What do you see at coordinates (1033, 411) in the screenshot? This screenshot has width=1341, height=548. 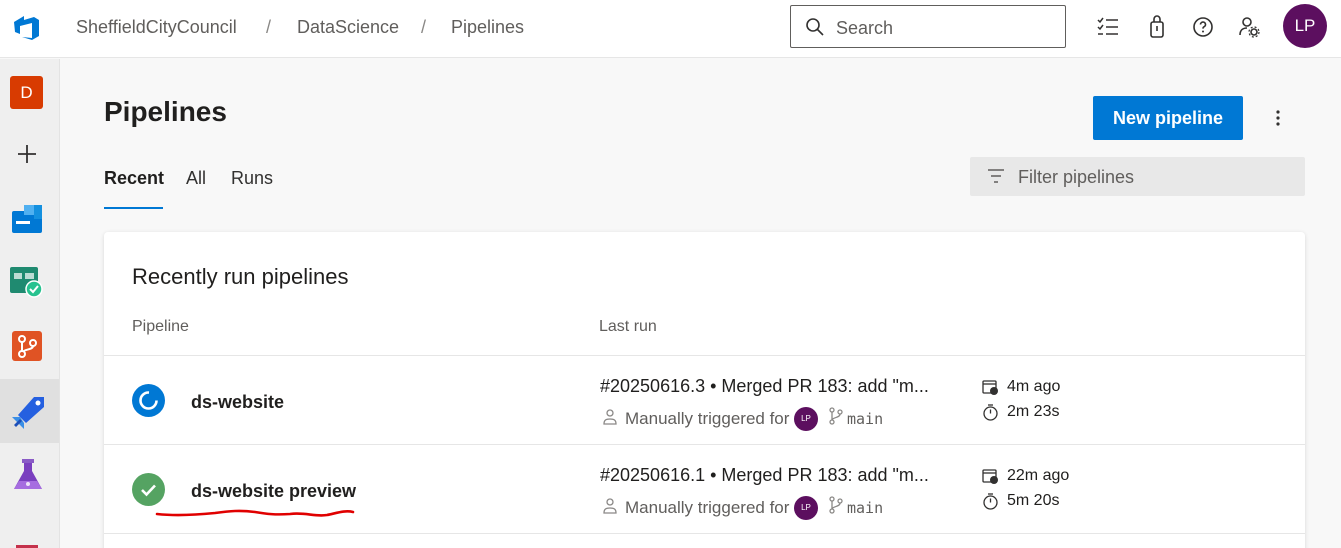 I see `run-duration: 2m 23s` at bounding box center [1033, 411].